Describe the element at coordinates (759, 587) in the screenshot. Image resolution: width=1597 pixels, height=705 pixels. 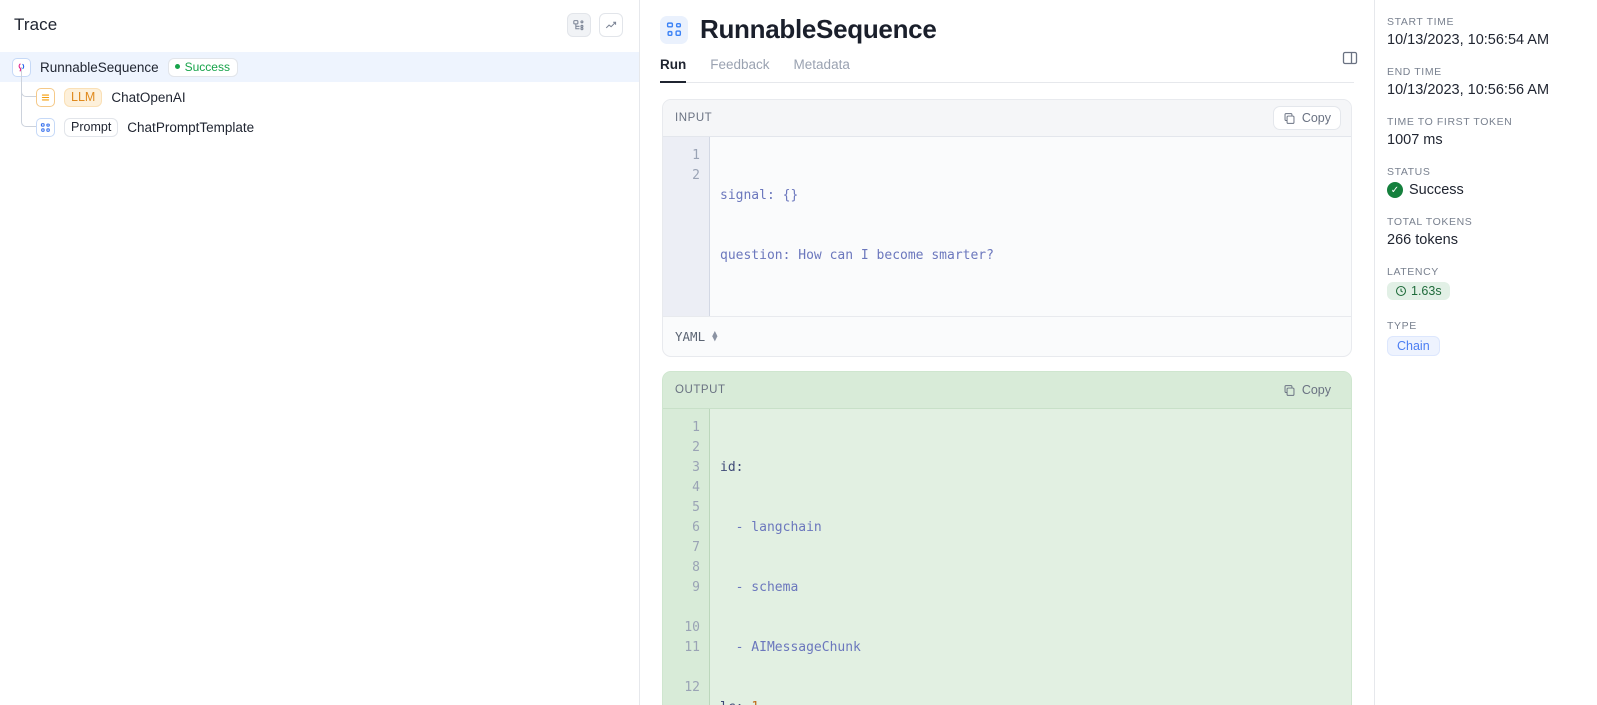
I see `code-line: - schema` at that location.